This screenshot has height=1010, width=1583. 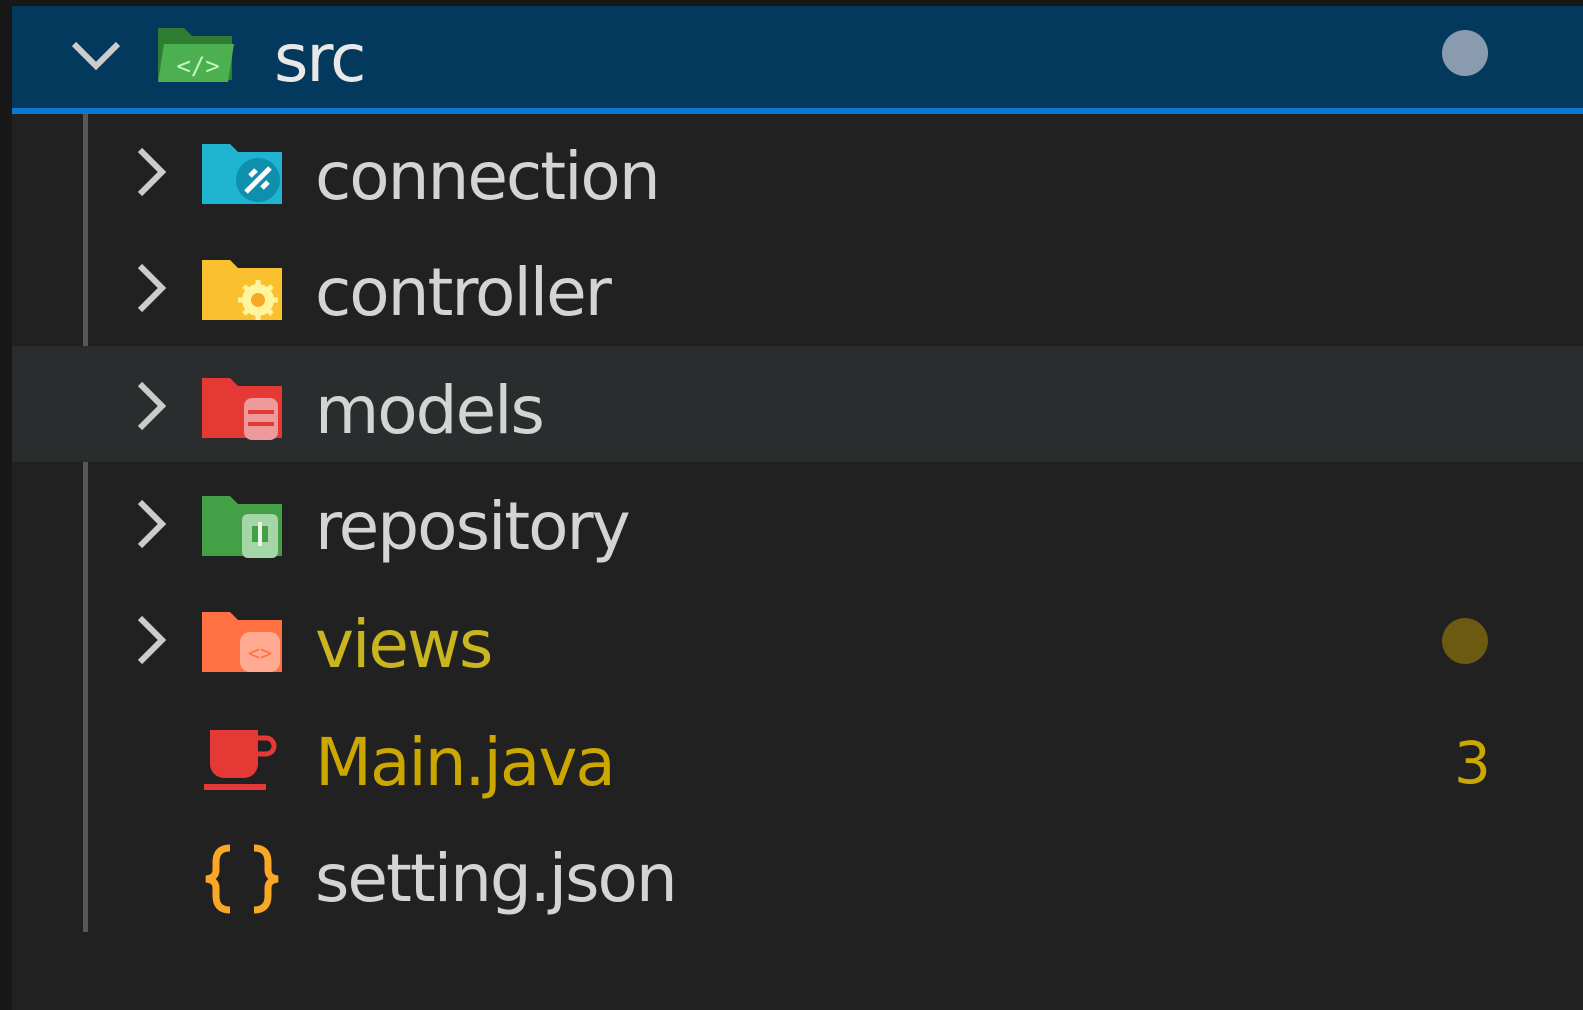 What do you see at coordinates (1465, 641) in the screenshot?
I see `modified-dot` at bounding box center [1465, 641].